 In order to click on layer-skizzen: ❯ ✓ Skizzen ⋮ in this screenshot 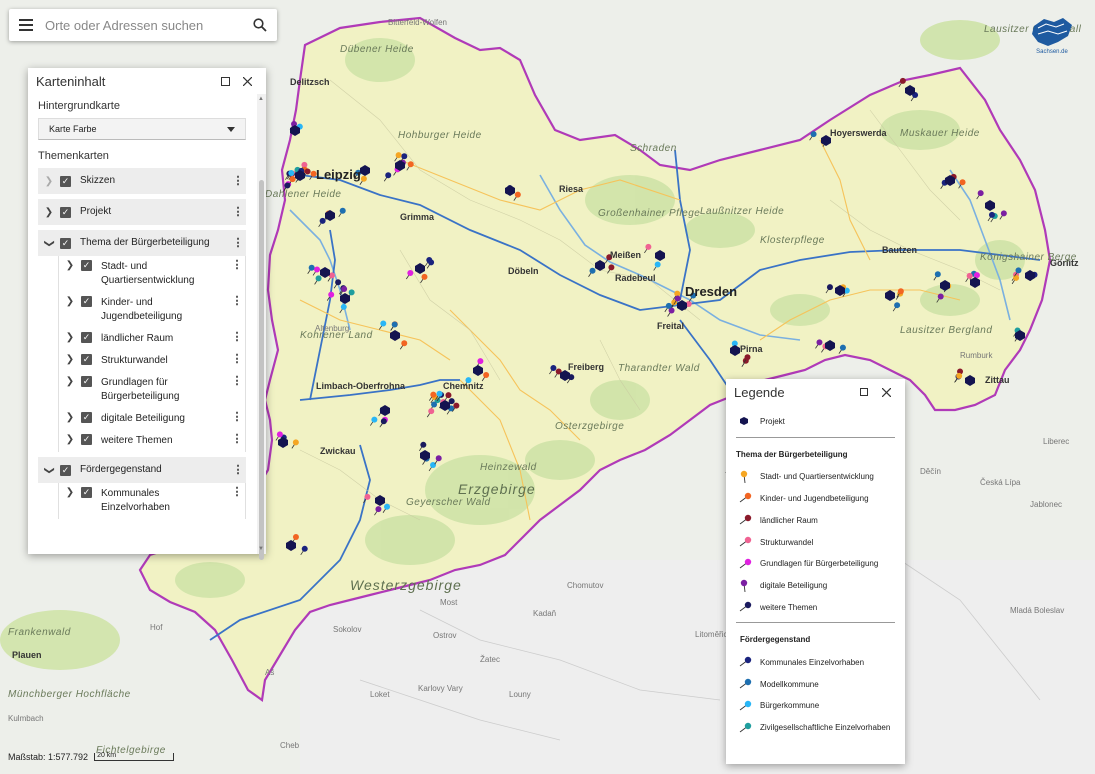, I will do `click(142, 181)`.